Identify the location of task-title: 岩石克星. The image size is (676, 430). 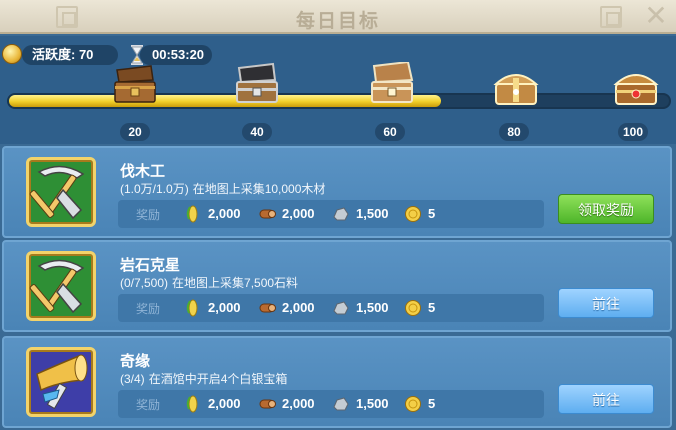
(150, 265).